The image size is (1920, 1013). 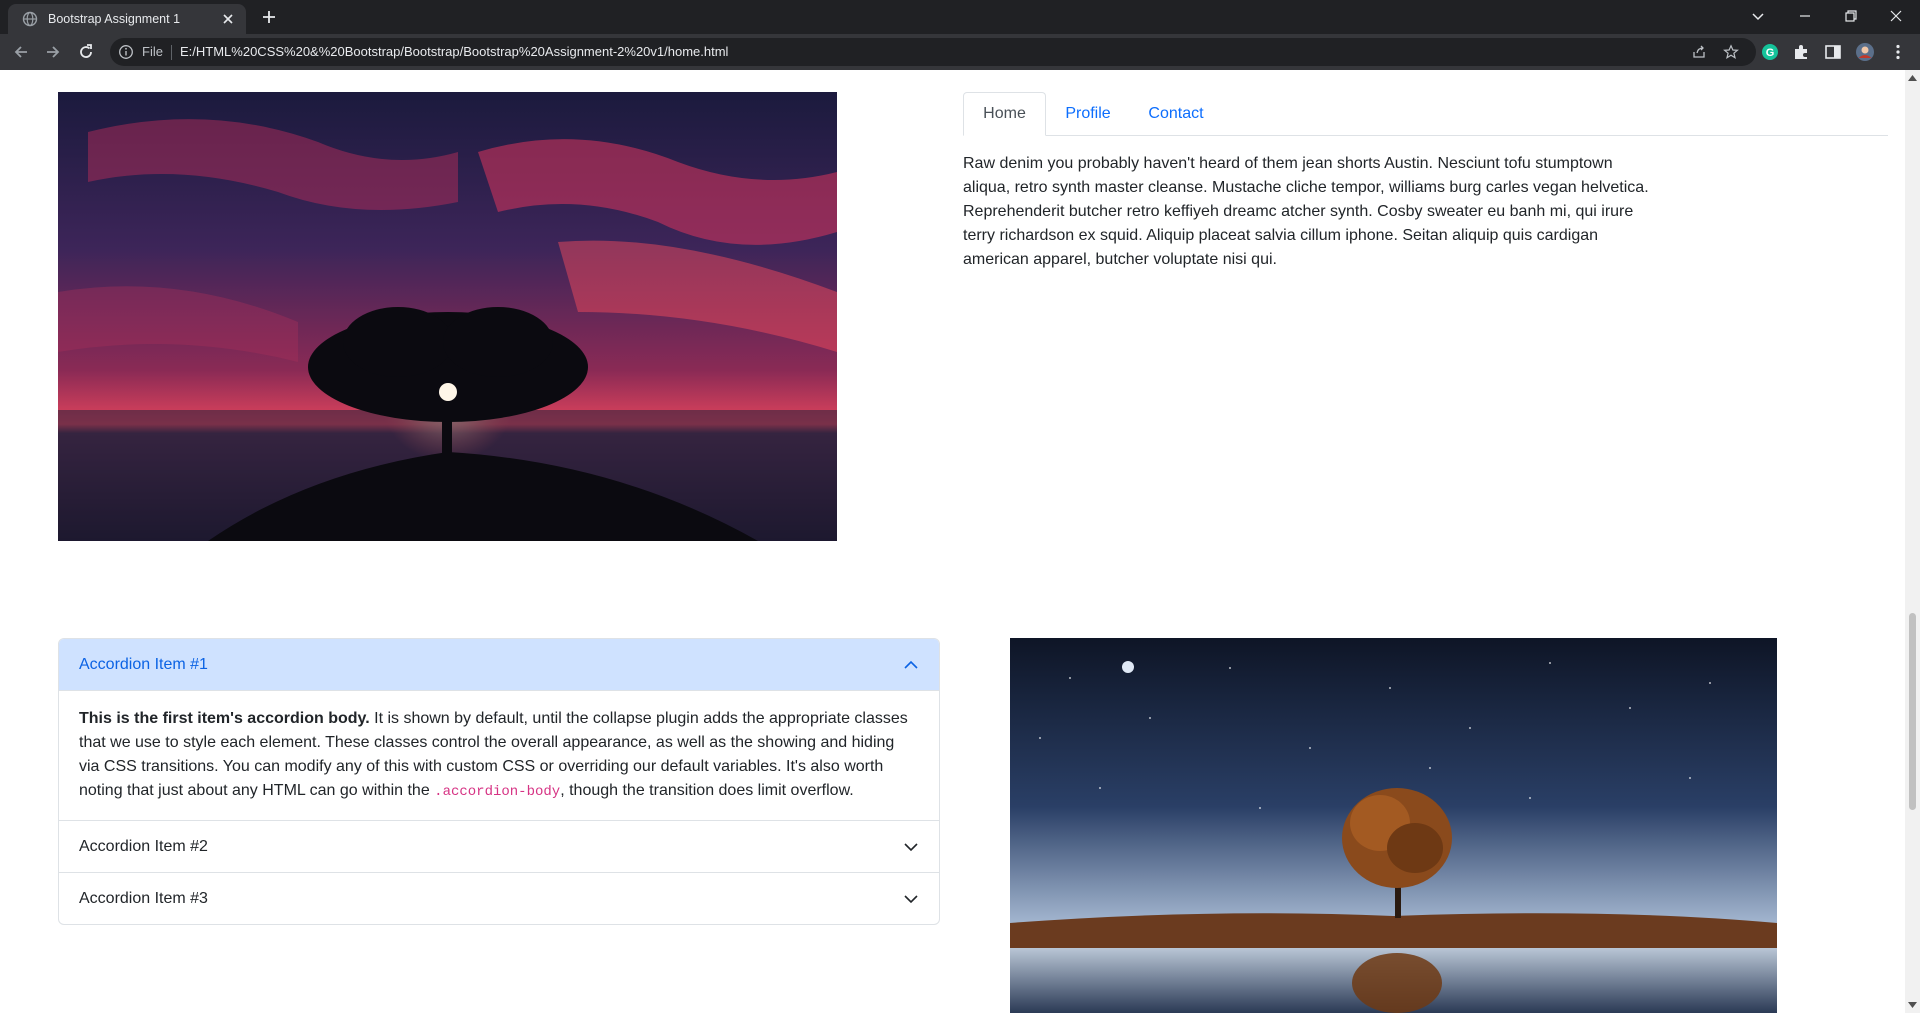 I want to click on tab-search-icon, so click(x=1758, y=16).